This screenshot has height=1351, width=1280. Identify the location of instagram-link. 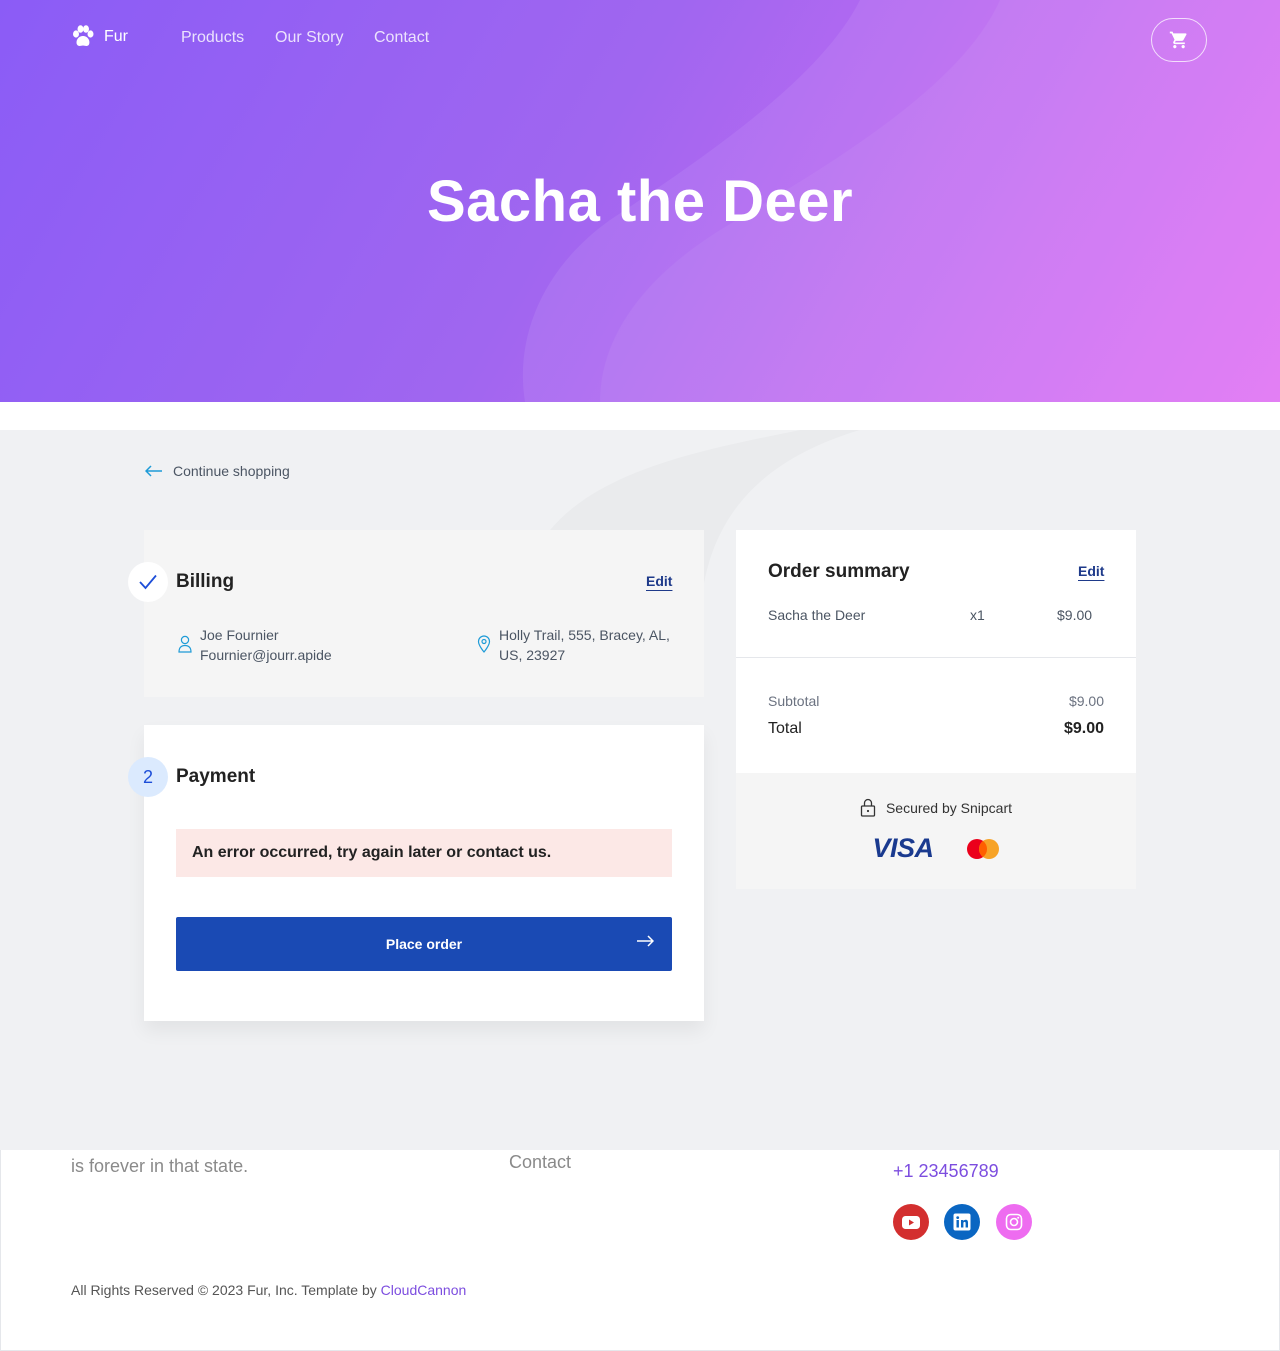
(1014, 1222).